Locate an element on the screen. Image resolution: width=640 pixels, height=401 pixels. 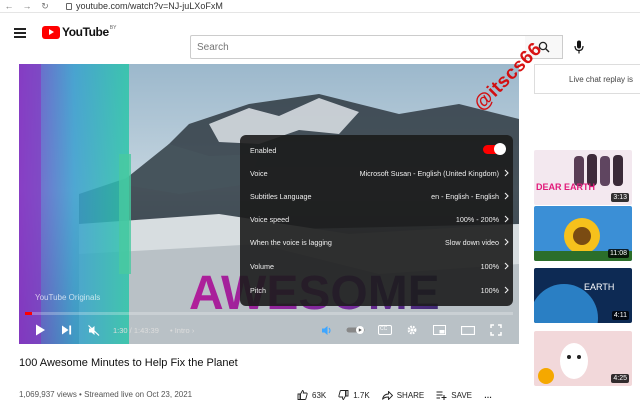
like-button: 63K is located at coordinates (311, 395).